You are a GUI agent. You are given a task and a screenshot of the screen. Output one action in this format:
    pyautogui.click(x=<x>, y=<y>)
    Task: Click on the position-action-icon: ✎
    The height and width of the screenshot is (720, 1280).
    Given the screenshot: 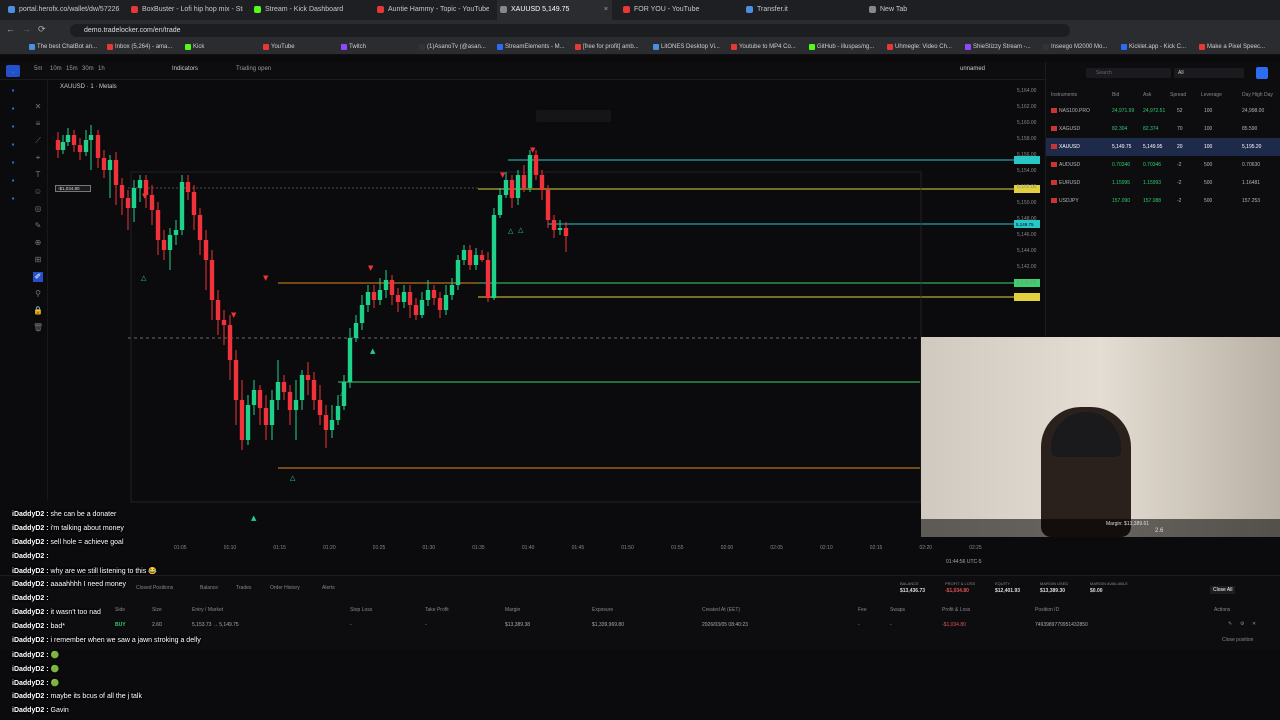 What is the action you would take?
    pyautogui.click(x=1230, y=624)
    